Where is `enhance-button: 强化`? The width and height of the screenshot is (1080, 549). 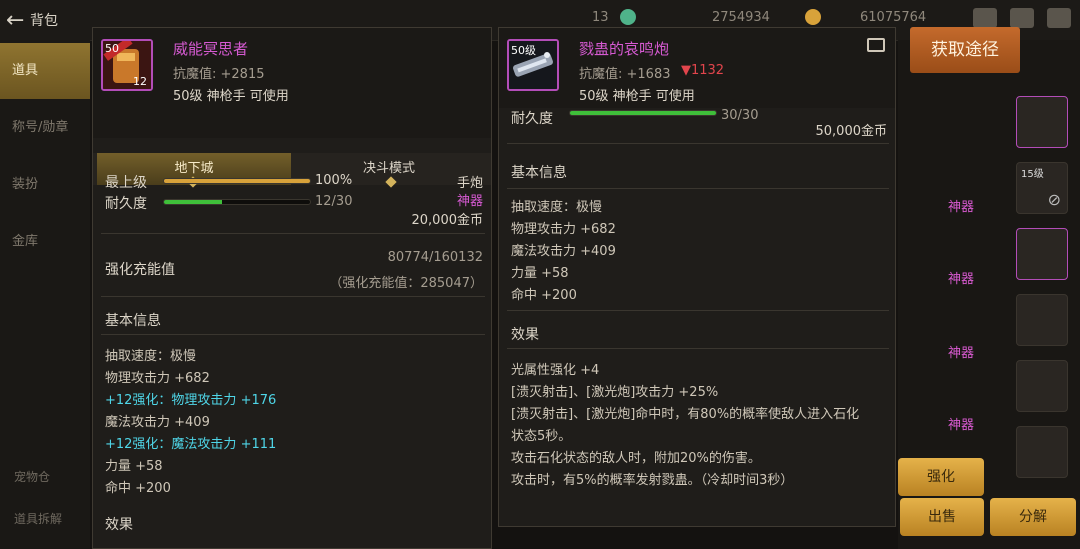
enhance-button: 强化 is located at coordinates (941, 477).